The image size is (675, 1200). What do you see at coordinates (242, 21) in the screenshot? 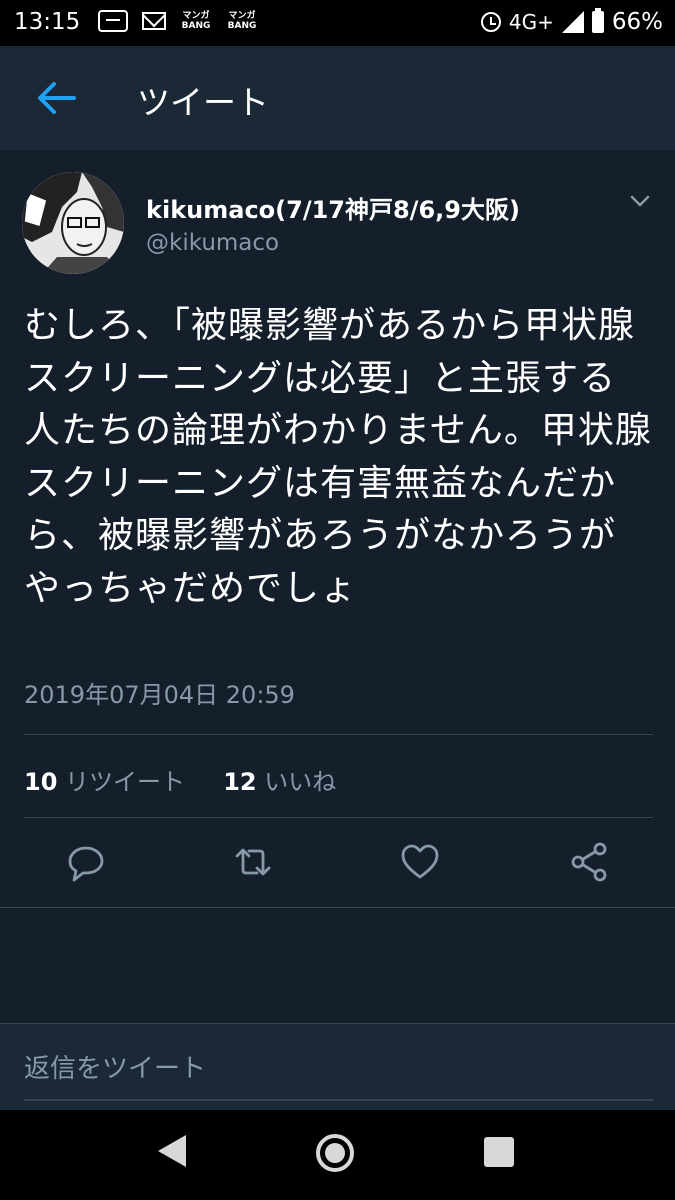
I see `manga-bang-icon-2: マンガ BANG` at bounding box center [242, 21].